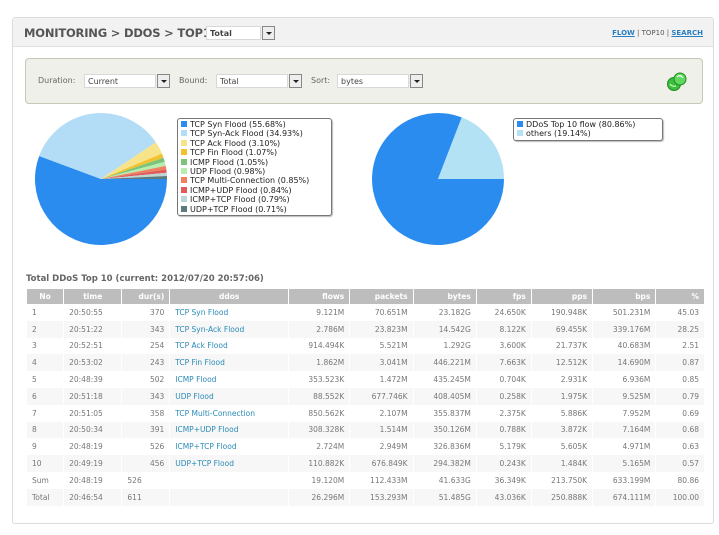 Image resolution: width=719 pixels, height=535 pixels. Describe the element at coordinates (229, 379) in the screenshot. I see `cell-ddos: ICMP Flood` at that location.